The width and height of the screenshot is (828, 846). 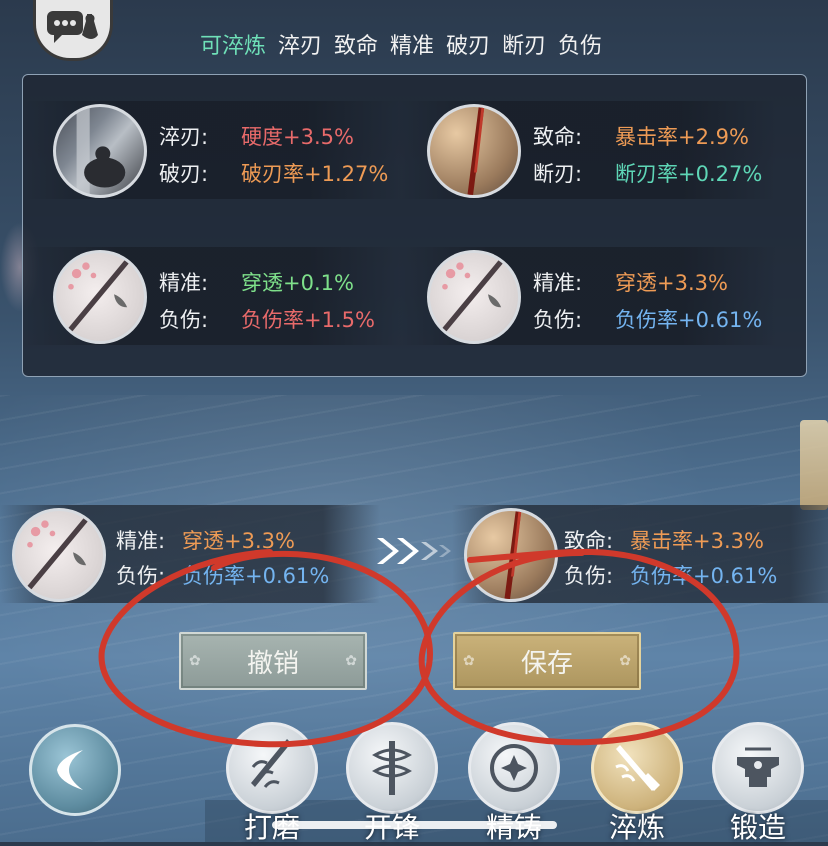 I want to click on chat-button, so click(x=73, y=30).